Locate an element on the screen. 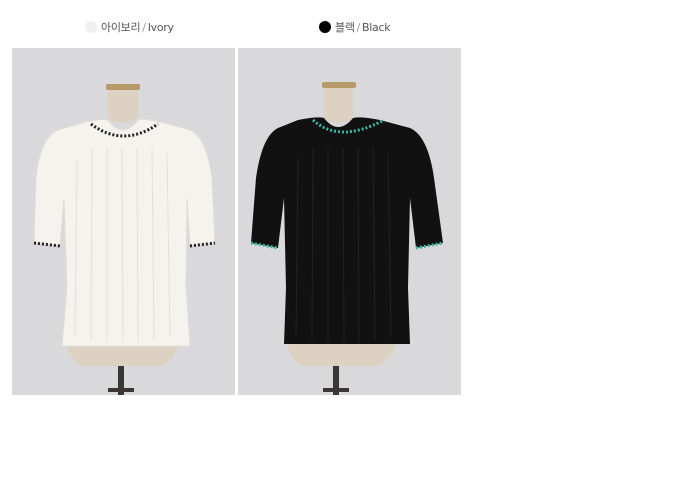 This screenshot has height=483, width=700. black-swatch-dot is located at coordinates (325, 27).